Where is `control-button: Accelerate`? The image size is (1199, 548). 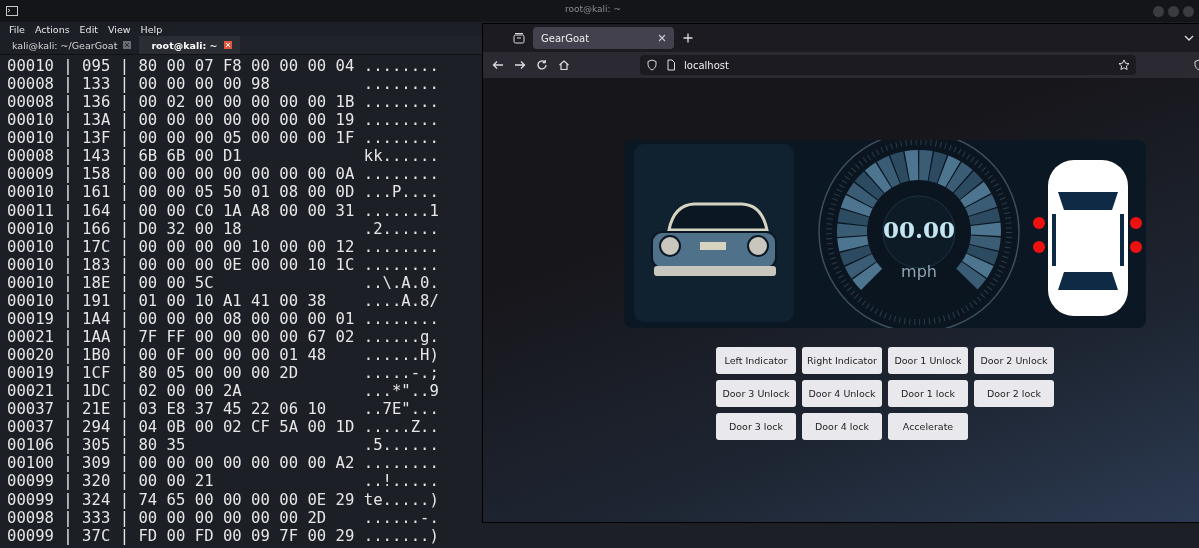 control-button: Accelerate is located at coordinates (928, 426).